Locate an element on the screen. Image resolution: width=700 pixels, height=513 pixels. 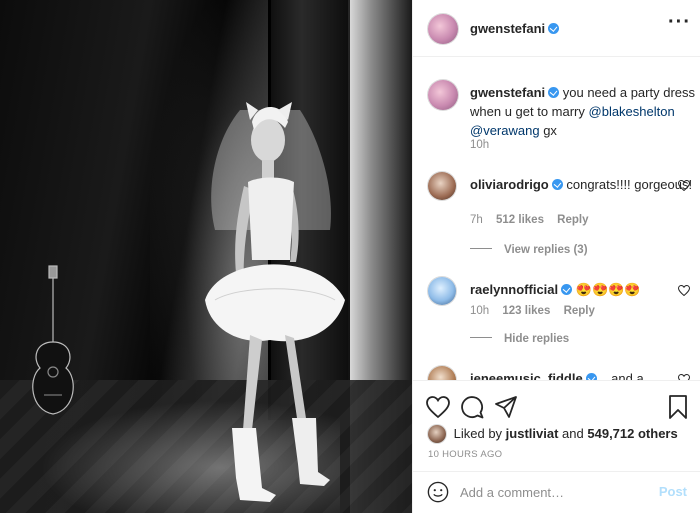
comment-username: jeneemusic_fiddle is located at coordinates (533, 375).